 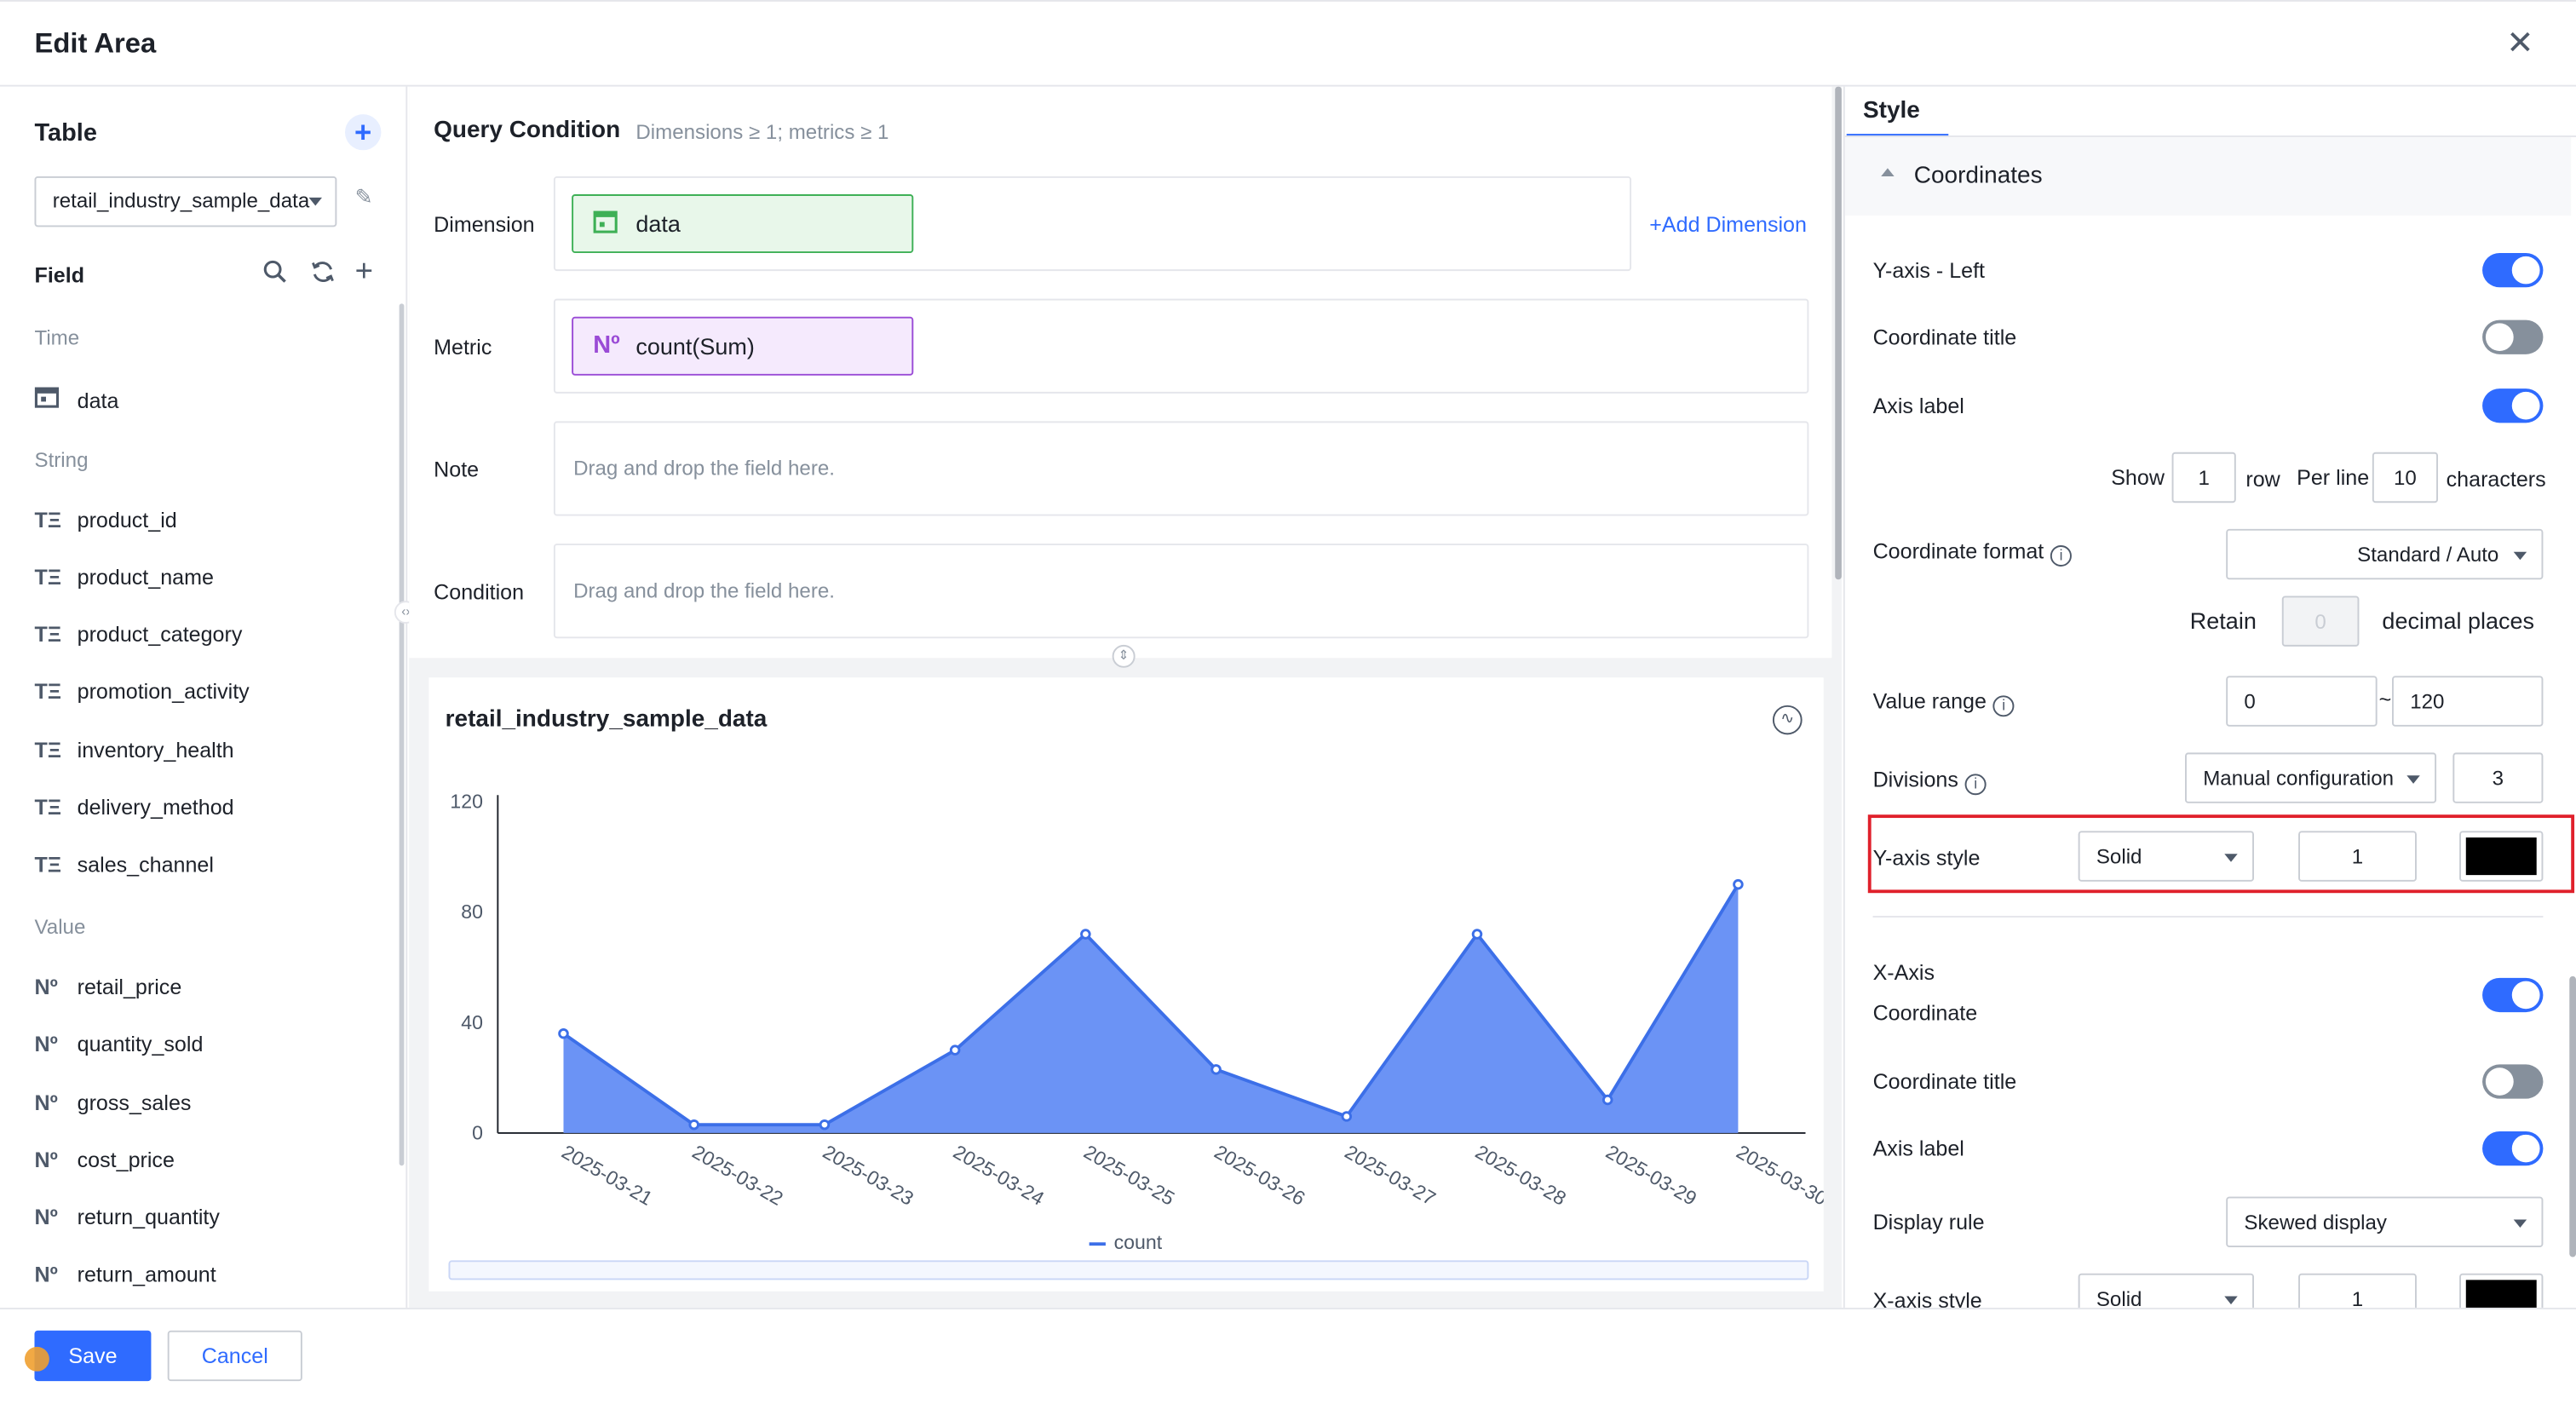 I want to click on add-table-icon: +, so click(x=363, y=132).